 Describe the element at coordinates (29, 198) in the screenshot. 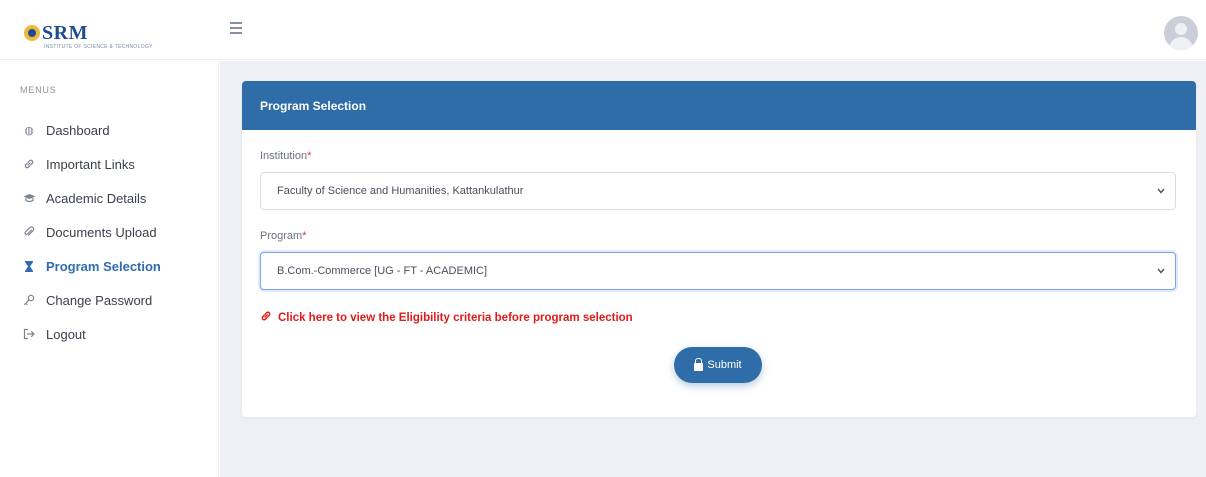

I see `graduation-cap-icon` at that location.